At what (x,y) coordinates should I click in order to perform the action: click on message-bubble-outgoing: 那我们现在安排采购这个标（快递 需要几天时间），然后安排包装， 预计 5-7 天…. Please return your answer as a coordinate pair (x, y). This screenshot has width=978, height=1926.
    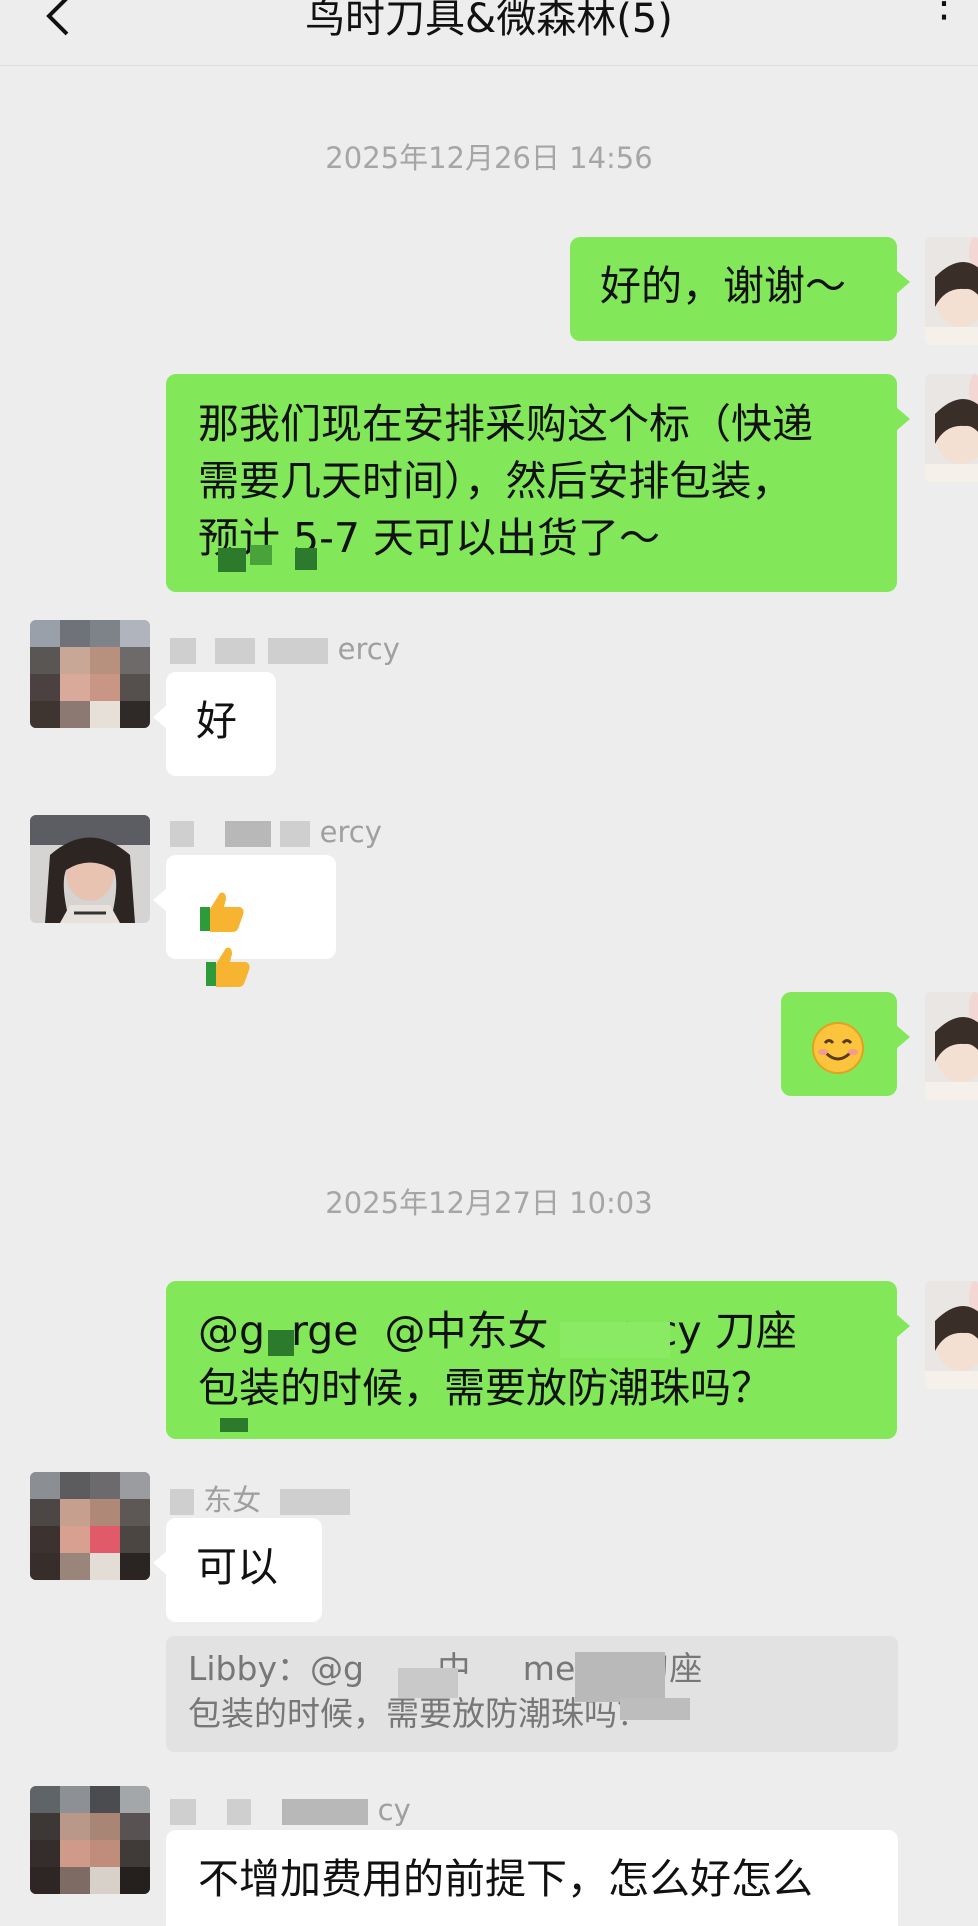
    Looking at the image, I should click on (538, 483).